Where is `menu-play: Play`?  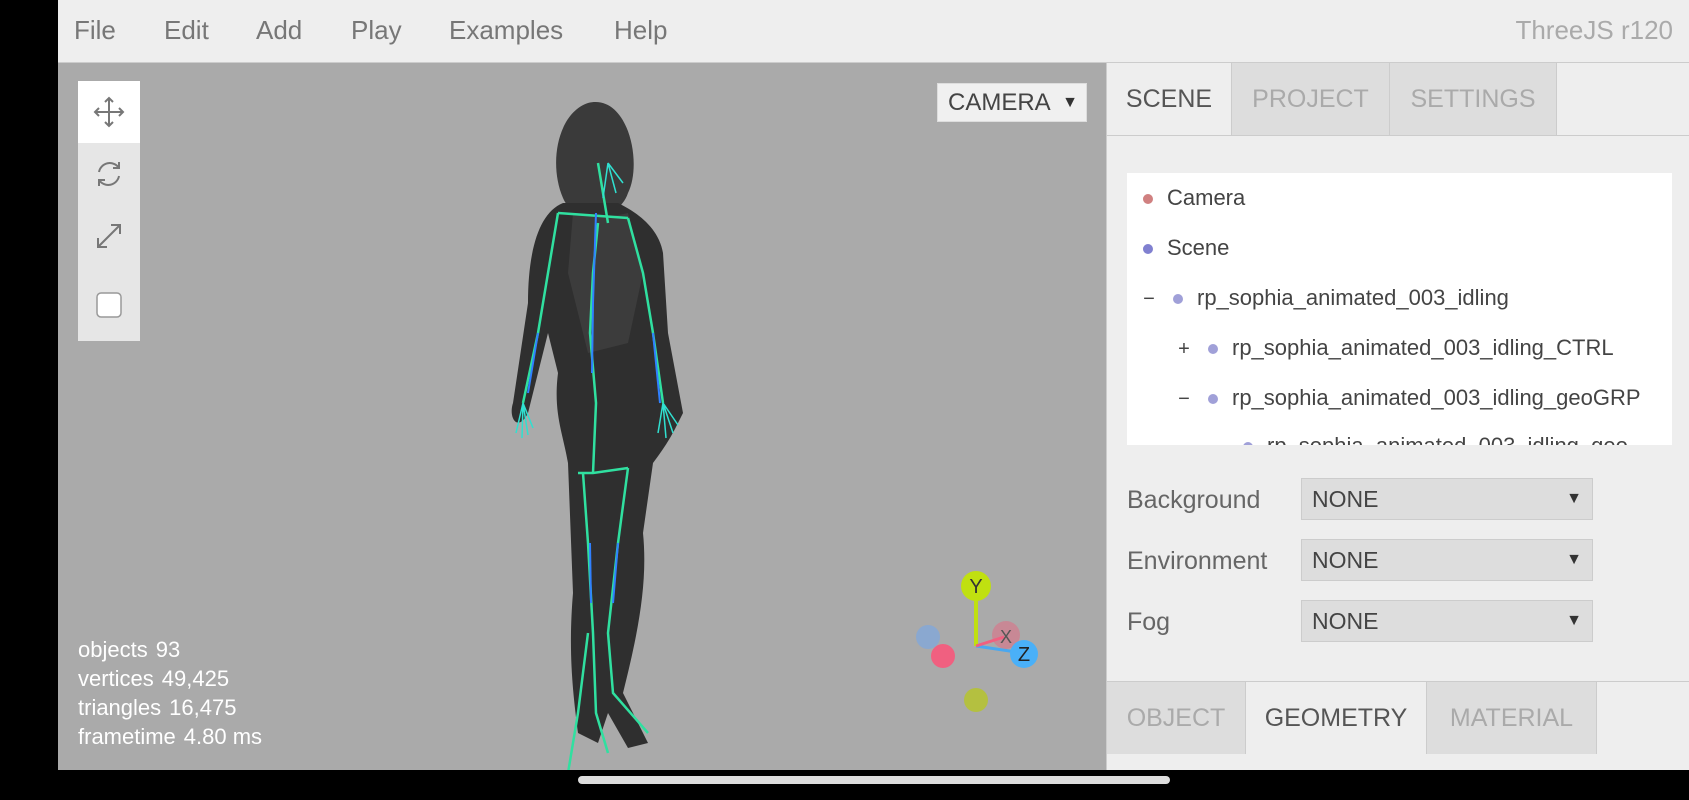
menu-play: Play is located at coordinates (376, 30).